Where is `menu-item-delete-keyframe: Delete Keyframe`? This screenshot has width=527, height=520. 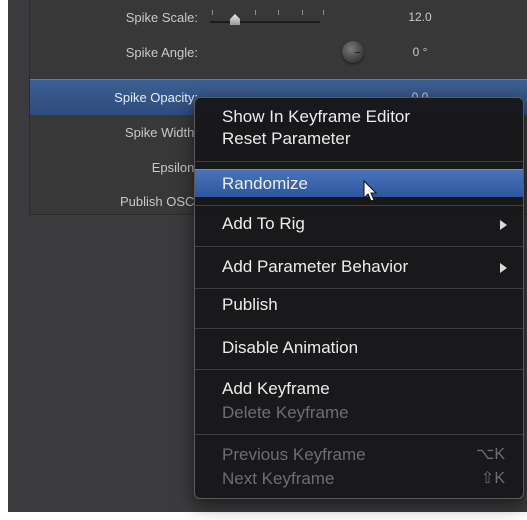 menu-item-delete-keyframe: Delete Keyframe is located at coordinates (359, 413).